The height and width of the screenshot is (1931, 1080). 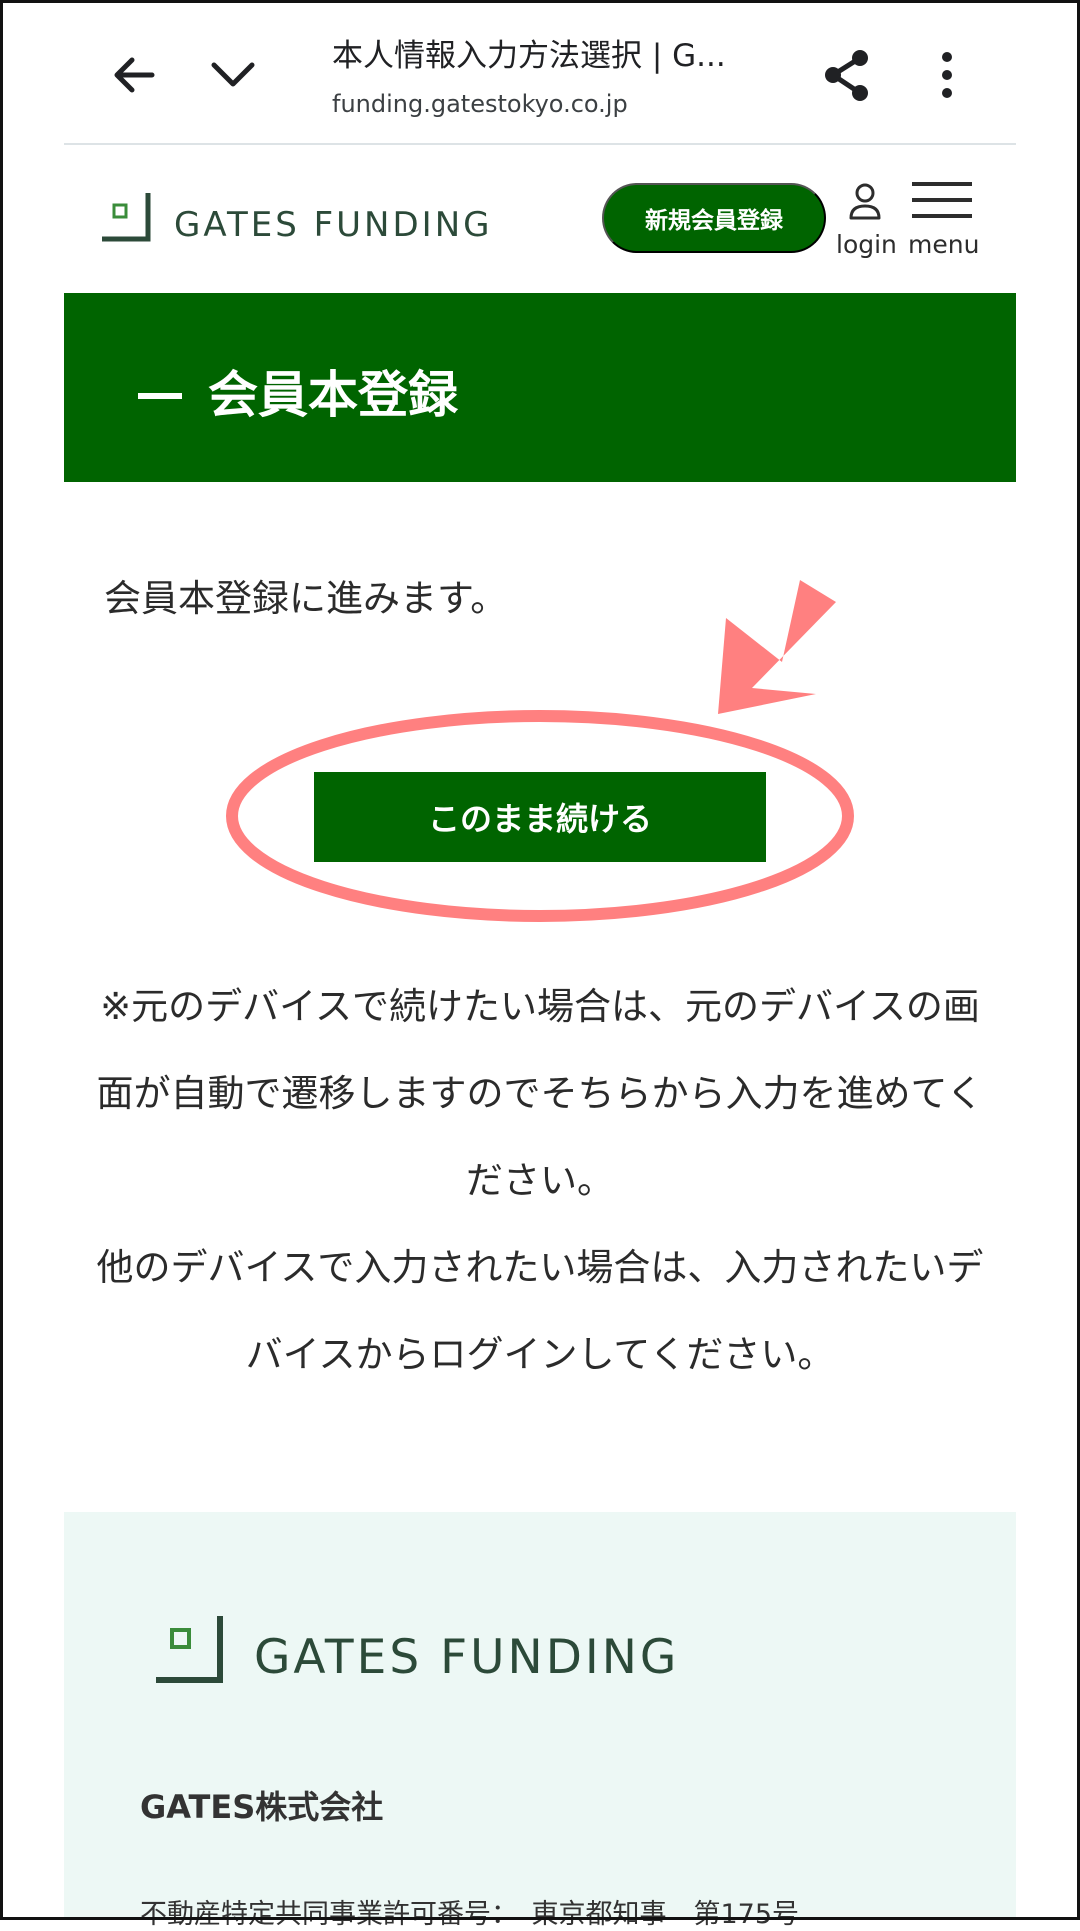 I want to click on site-logo: GATES FUNDING, so click(x=296, y=218).